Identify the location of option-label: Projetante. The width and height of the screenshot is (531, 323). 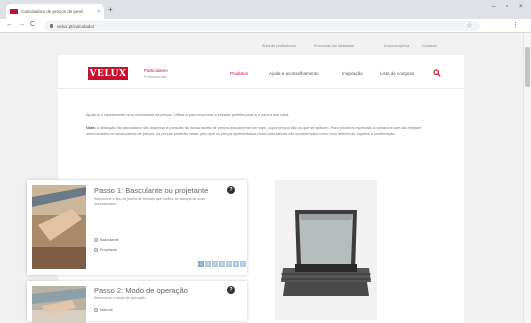
(109, 250).